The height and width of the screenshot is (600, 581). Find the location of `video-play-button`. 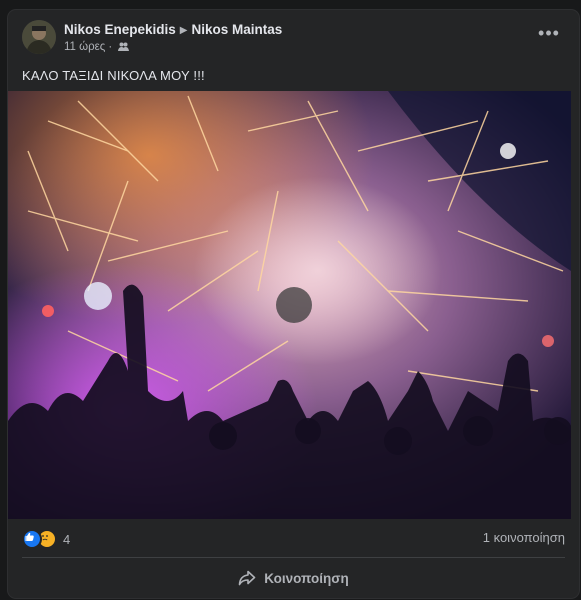

video-play-button is located at coordinates (294, 305).